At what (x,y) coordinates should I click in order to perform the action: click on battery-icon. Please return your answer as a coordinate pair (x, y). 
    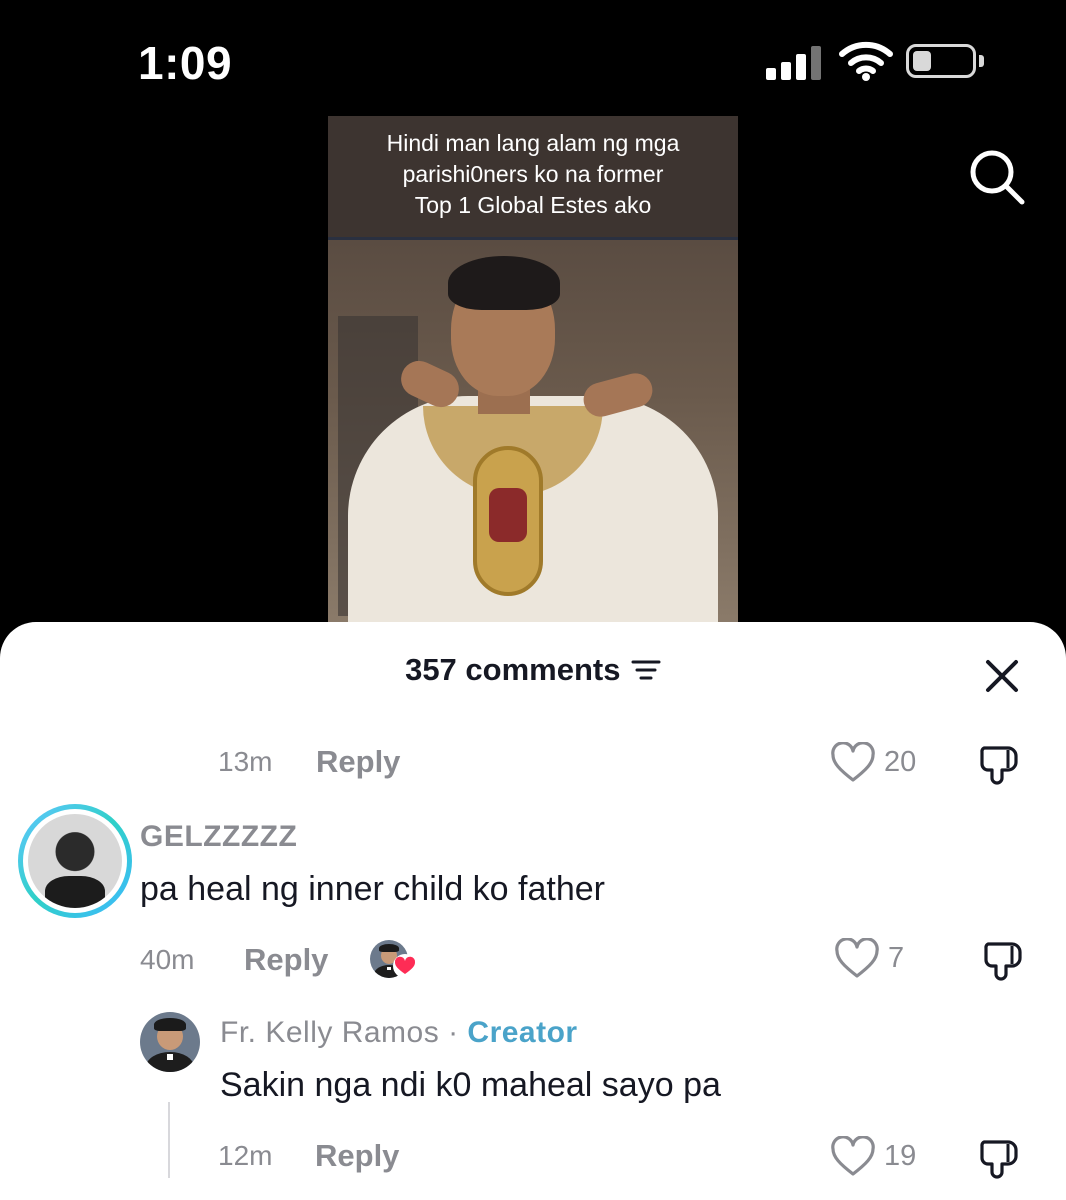
    Looking at the image, I should click on (941, 61).